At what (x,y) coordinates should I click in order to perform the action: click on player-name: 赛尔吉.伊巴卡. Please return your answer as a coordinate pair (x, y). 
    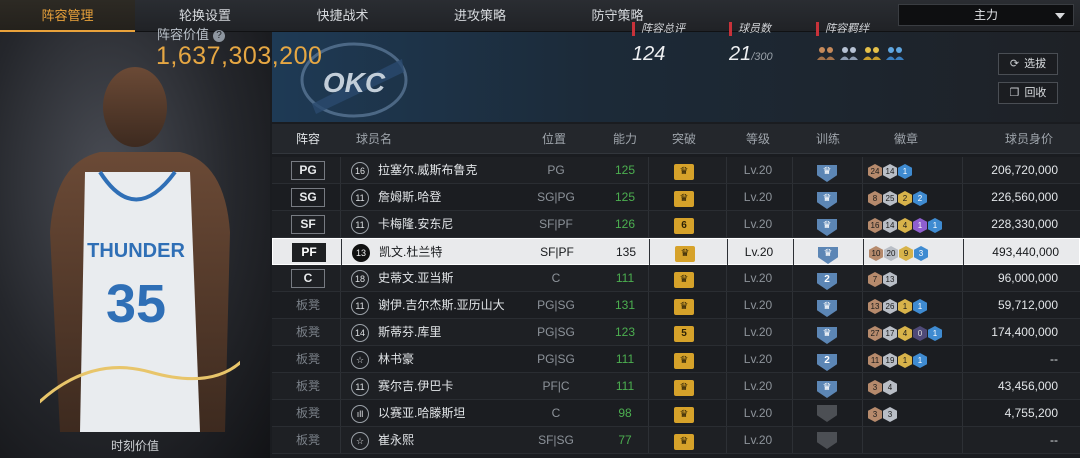
    Looking at the image, I should click on (448, 386).